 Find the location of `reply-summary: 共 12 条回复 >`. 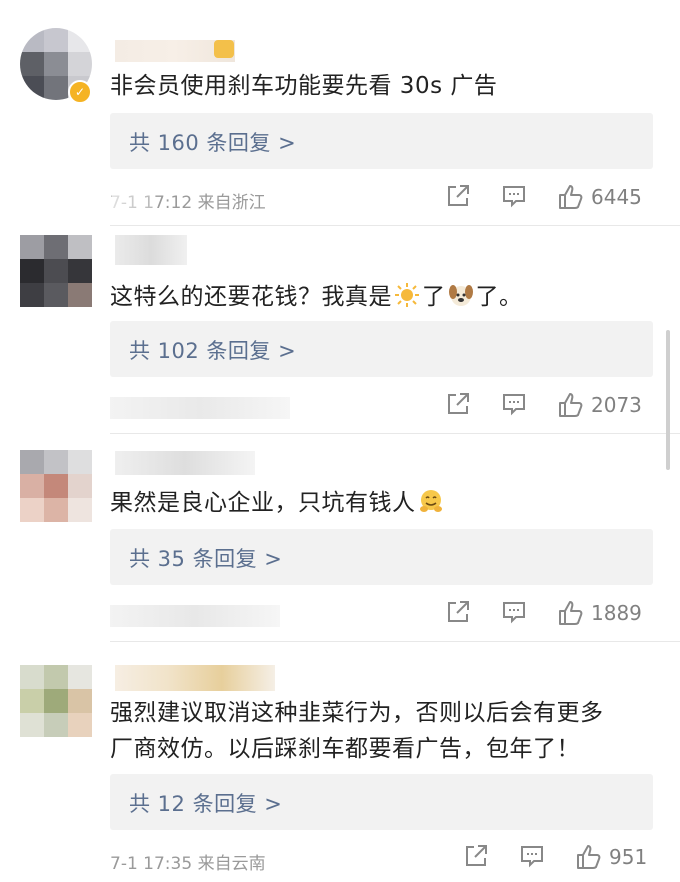

reply-summary: 共 12 条回复 > is located at coordinates (381, 802).